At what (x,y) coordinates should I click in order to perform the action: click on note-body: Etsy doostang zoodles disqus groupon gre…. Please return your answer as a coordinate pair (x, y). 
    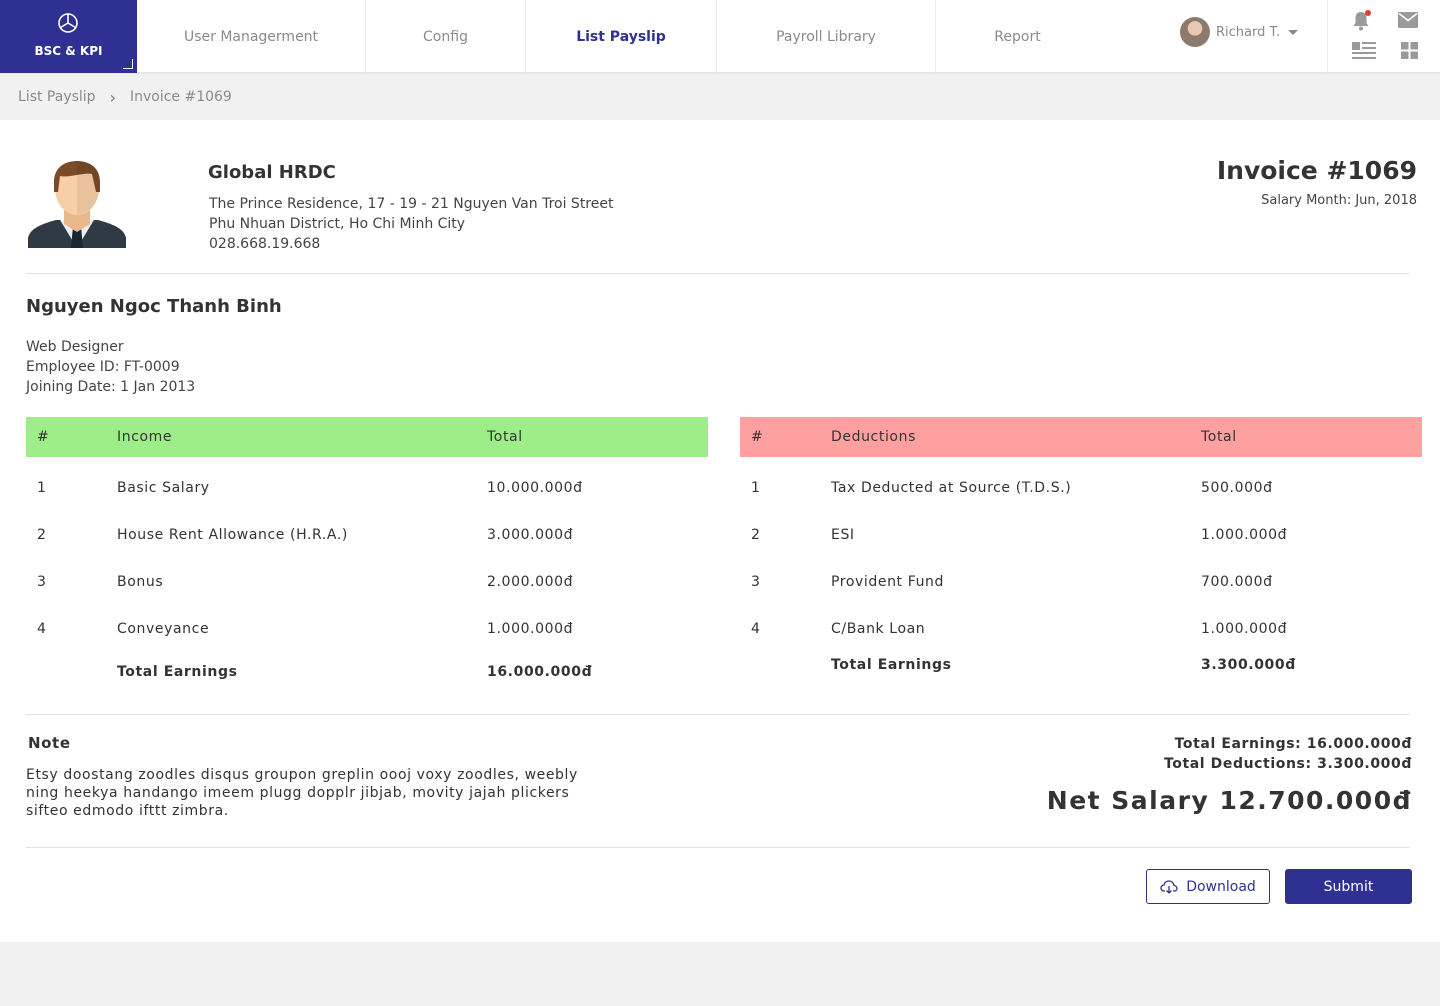
    Looking at the image, I should click on (302, 793).